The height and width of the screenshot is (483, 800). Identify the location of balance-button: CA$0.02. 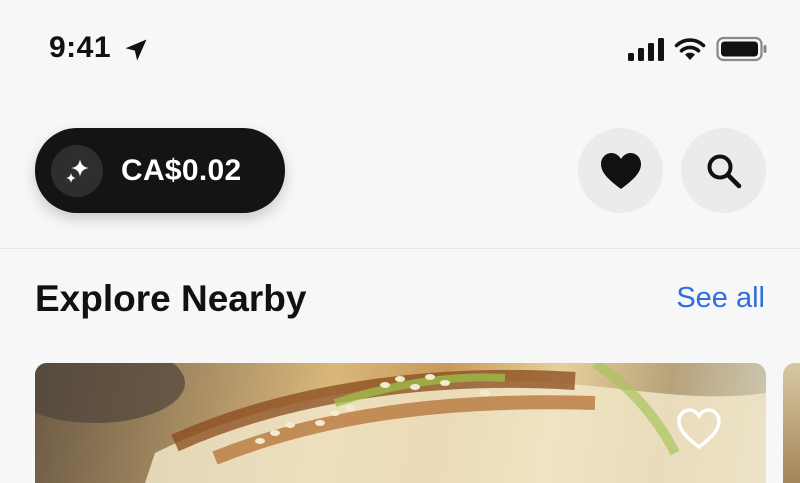
(160, 170).